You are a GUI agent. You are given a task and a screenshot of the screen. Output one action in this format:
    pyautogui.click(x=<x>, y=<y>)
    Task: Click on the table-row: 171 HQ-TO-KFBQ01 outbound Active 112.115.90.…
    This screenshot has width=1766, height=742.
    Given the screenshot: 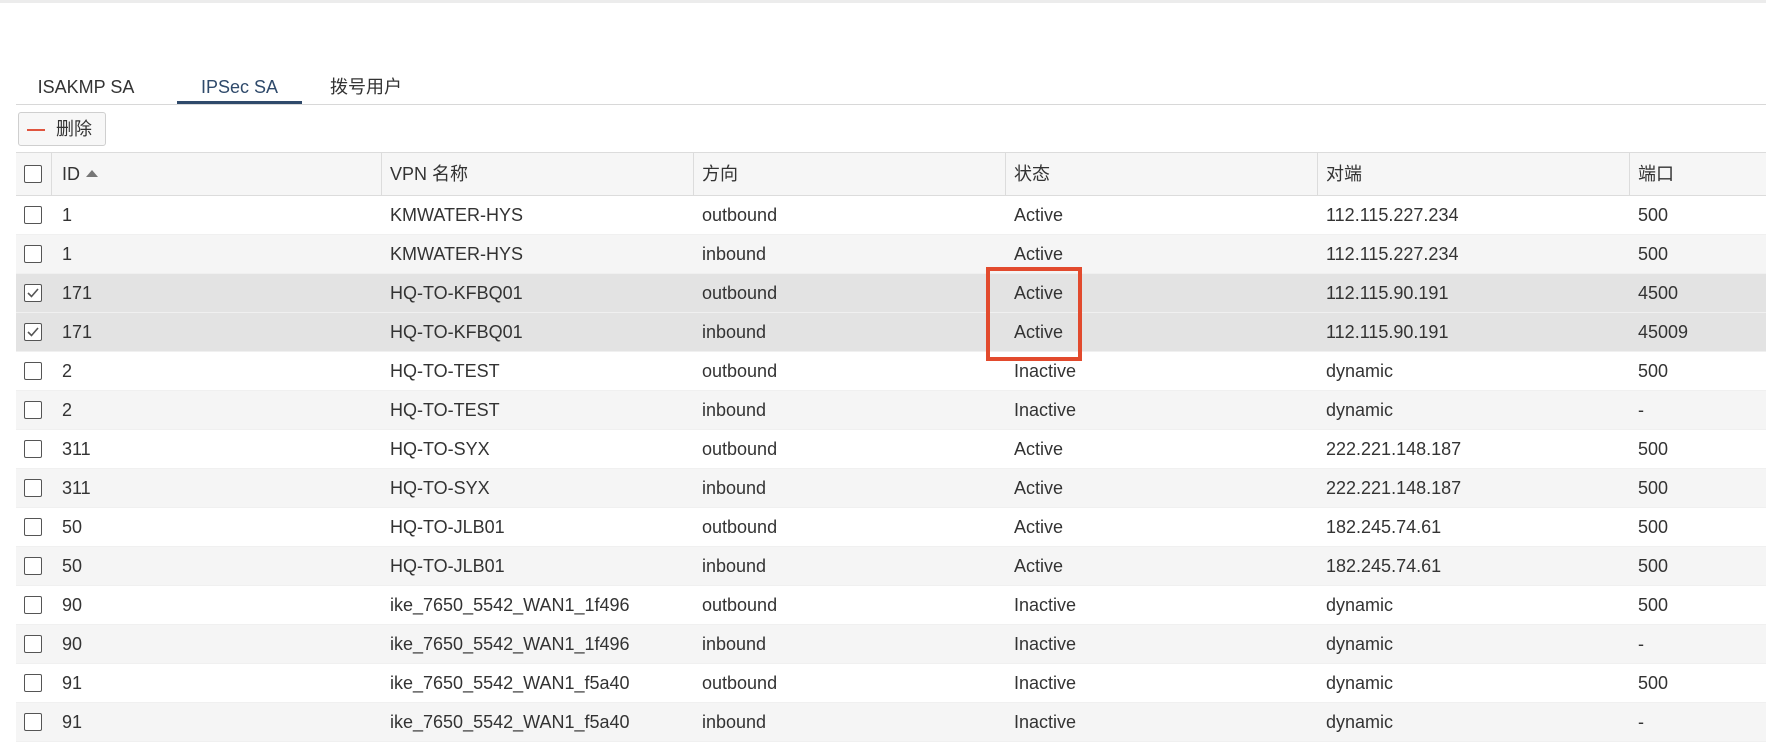 What is the action you would take?
    pyautogui.click(x=891, y=293)
    